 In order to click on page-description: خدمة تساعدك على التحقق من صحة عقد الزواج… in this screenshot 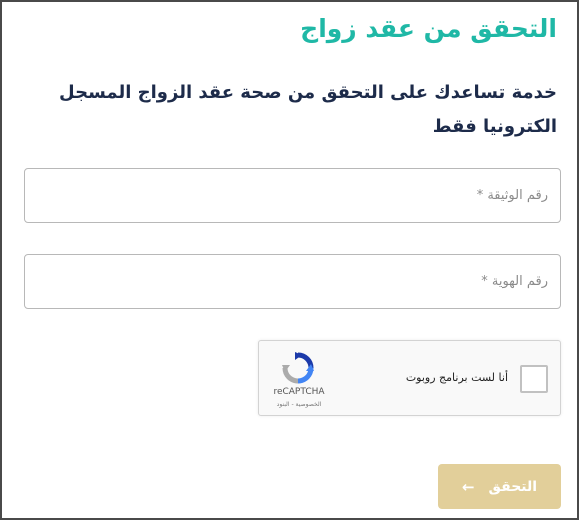, I will do `click(308, 109)`.